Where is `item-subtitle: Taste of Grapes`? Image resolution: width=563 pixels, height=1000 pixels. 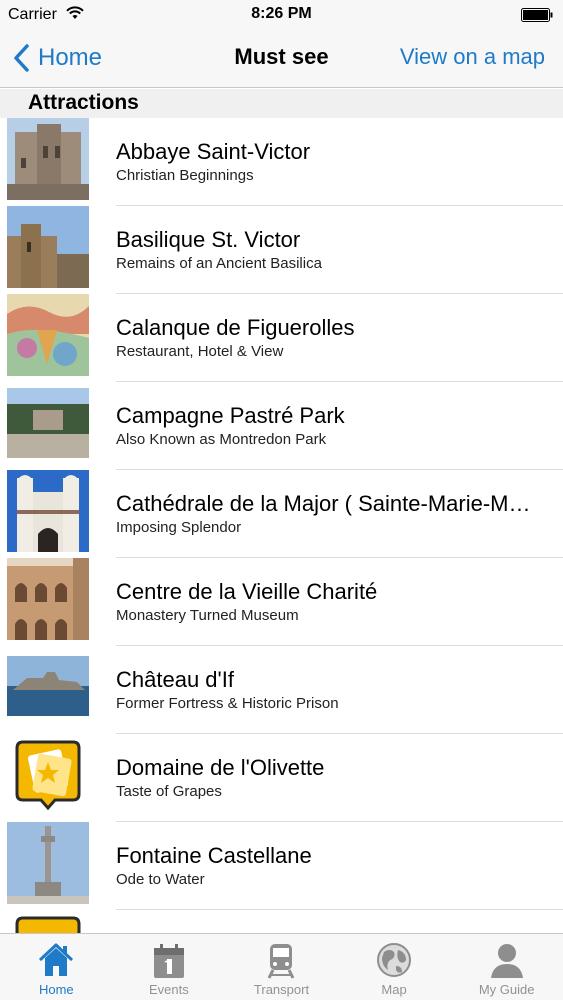
item-subtitle: Taste of Grapes is located at coordinates (169, 791).